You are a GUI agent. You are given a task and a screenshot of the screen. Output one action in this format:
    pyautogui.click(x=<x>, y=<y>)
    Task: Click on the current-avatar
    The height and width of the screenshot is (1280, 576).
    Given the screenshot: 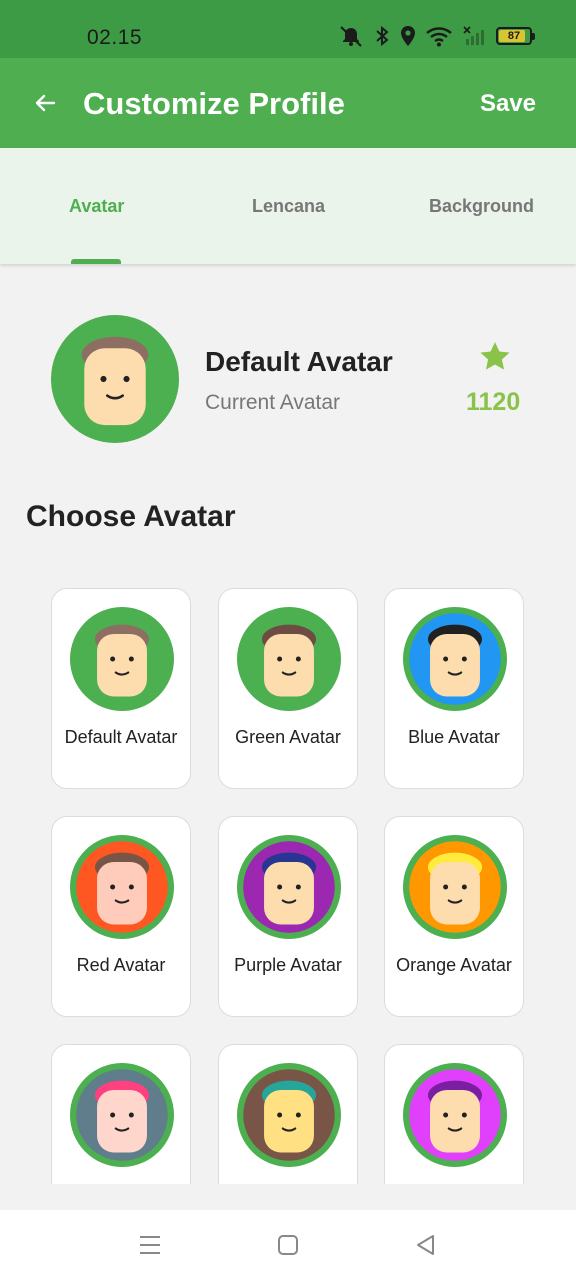 What is the action you would take?
    pyautogui.click(x=115, y=379)
    